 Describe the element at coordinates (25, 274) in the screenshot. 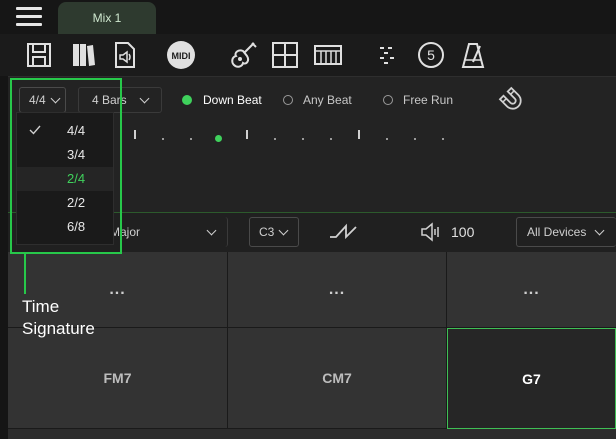

I see `callout-line` at that location.